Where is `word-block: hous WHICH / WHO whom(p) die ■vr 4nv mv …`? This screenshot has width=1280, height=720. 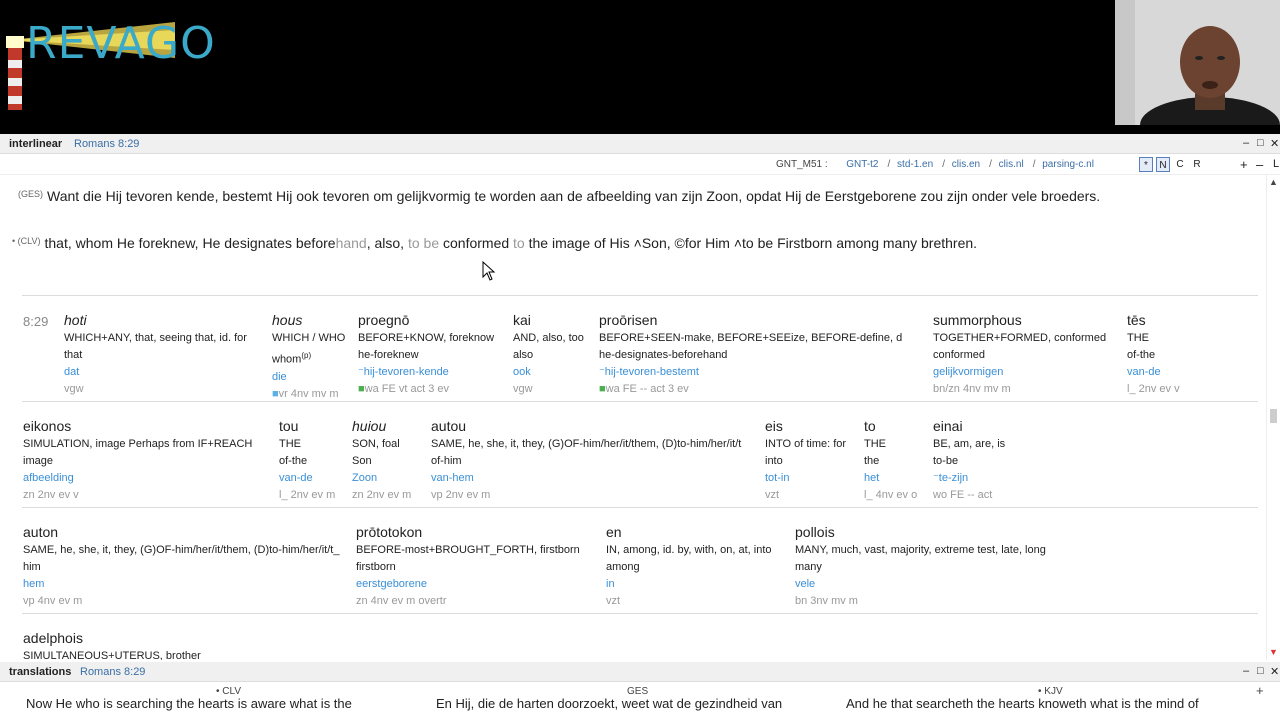 word-block: hous WHICH / WHO whom(p) die ■vr 4nv mv … is located at coordinates (314, 356).